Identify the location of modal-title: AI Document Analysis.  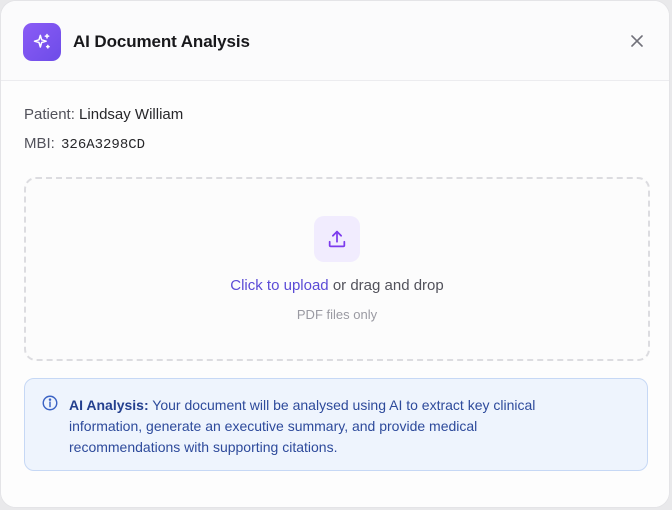
(161, 41).